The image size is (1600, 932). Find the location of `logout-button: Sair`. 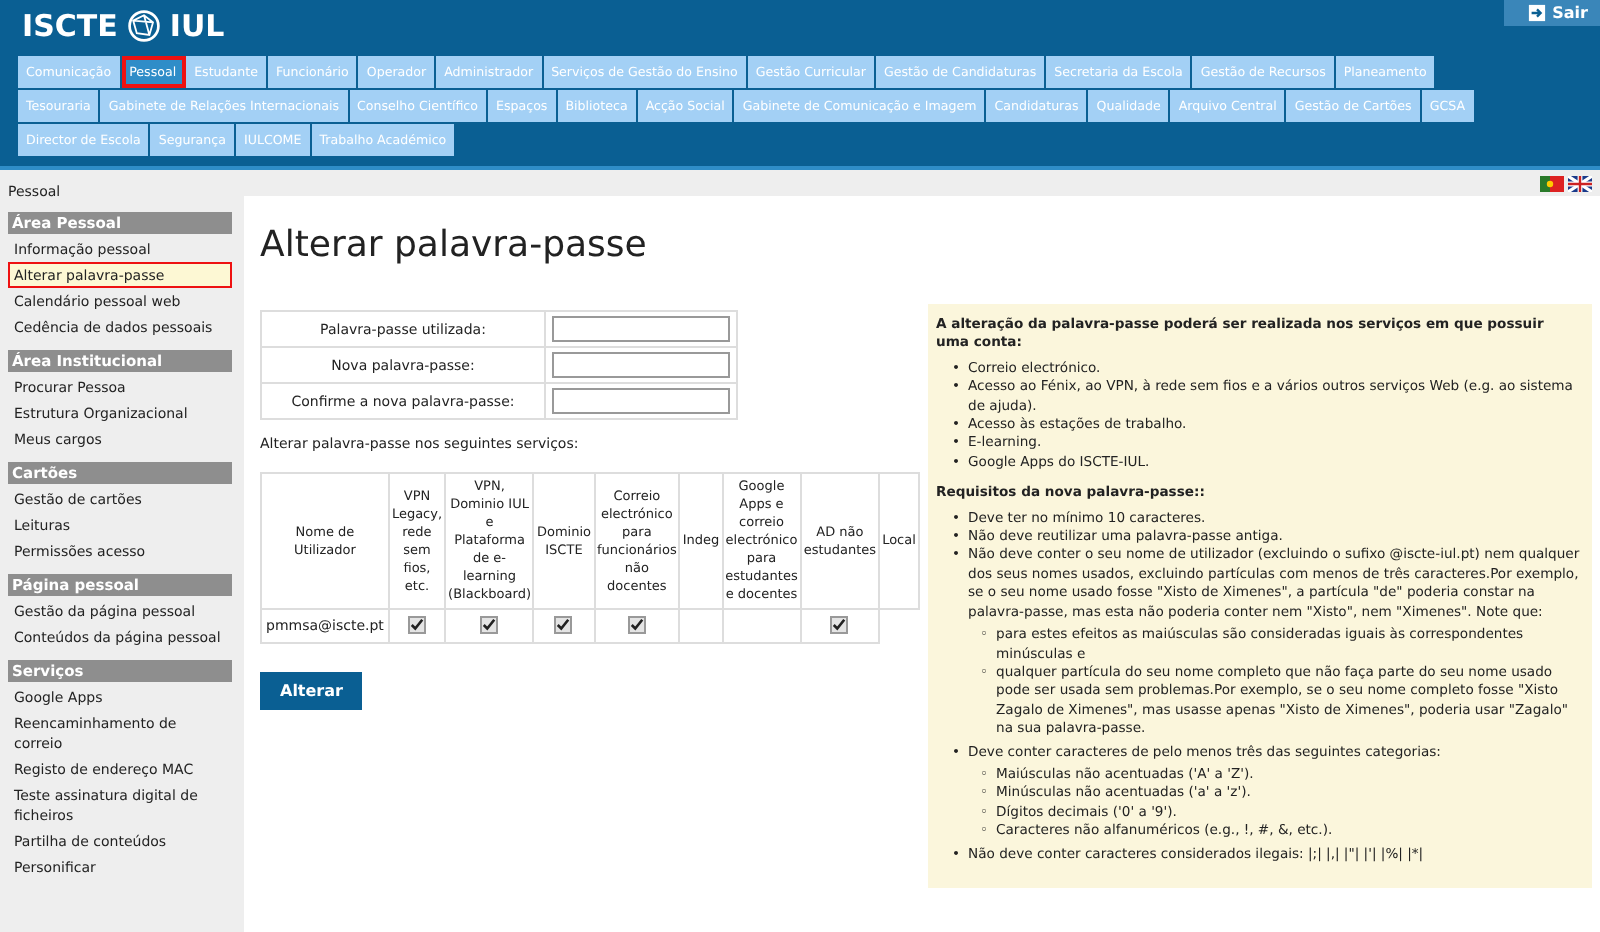

logout-button: Sair is located at coordinates (1552, 13).